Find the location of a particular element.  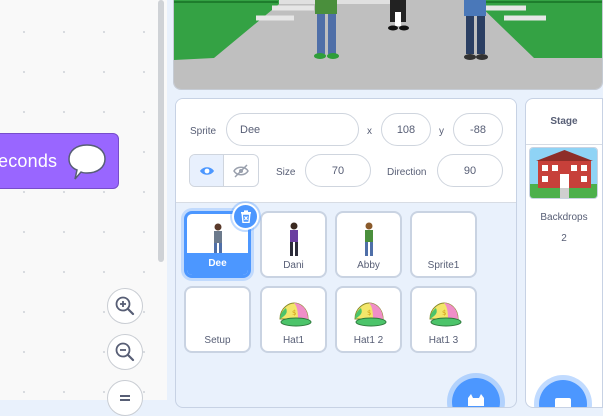

sprite-tile-label: Sprite1 is located at coordinates (443, 265).